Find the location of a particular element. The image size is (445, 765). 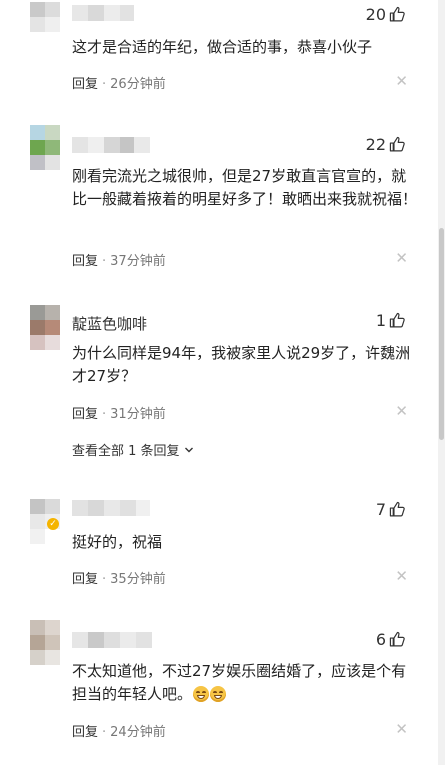

username: 靛蓝色咖啡 is located at coordinates (109, 323).